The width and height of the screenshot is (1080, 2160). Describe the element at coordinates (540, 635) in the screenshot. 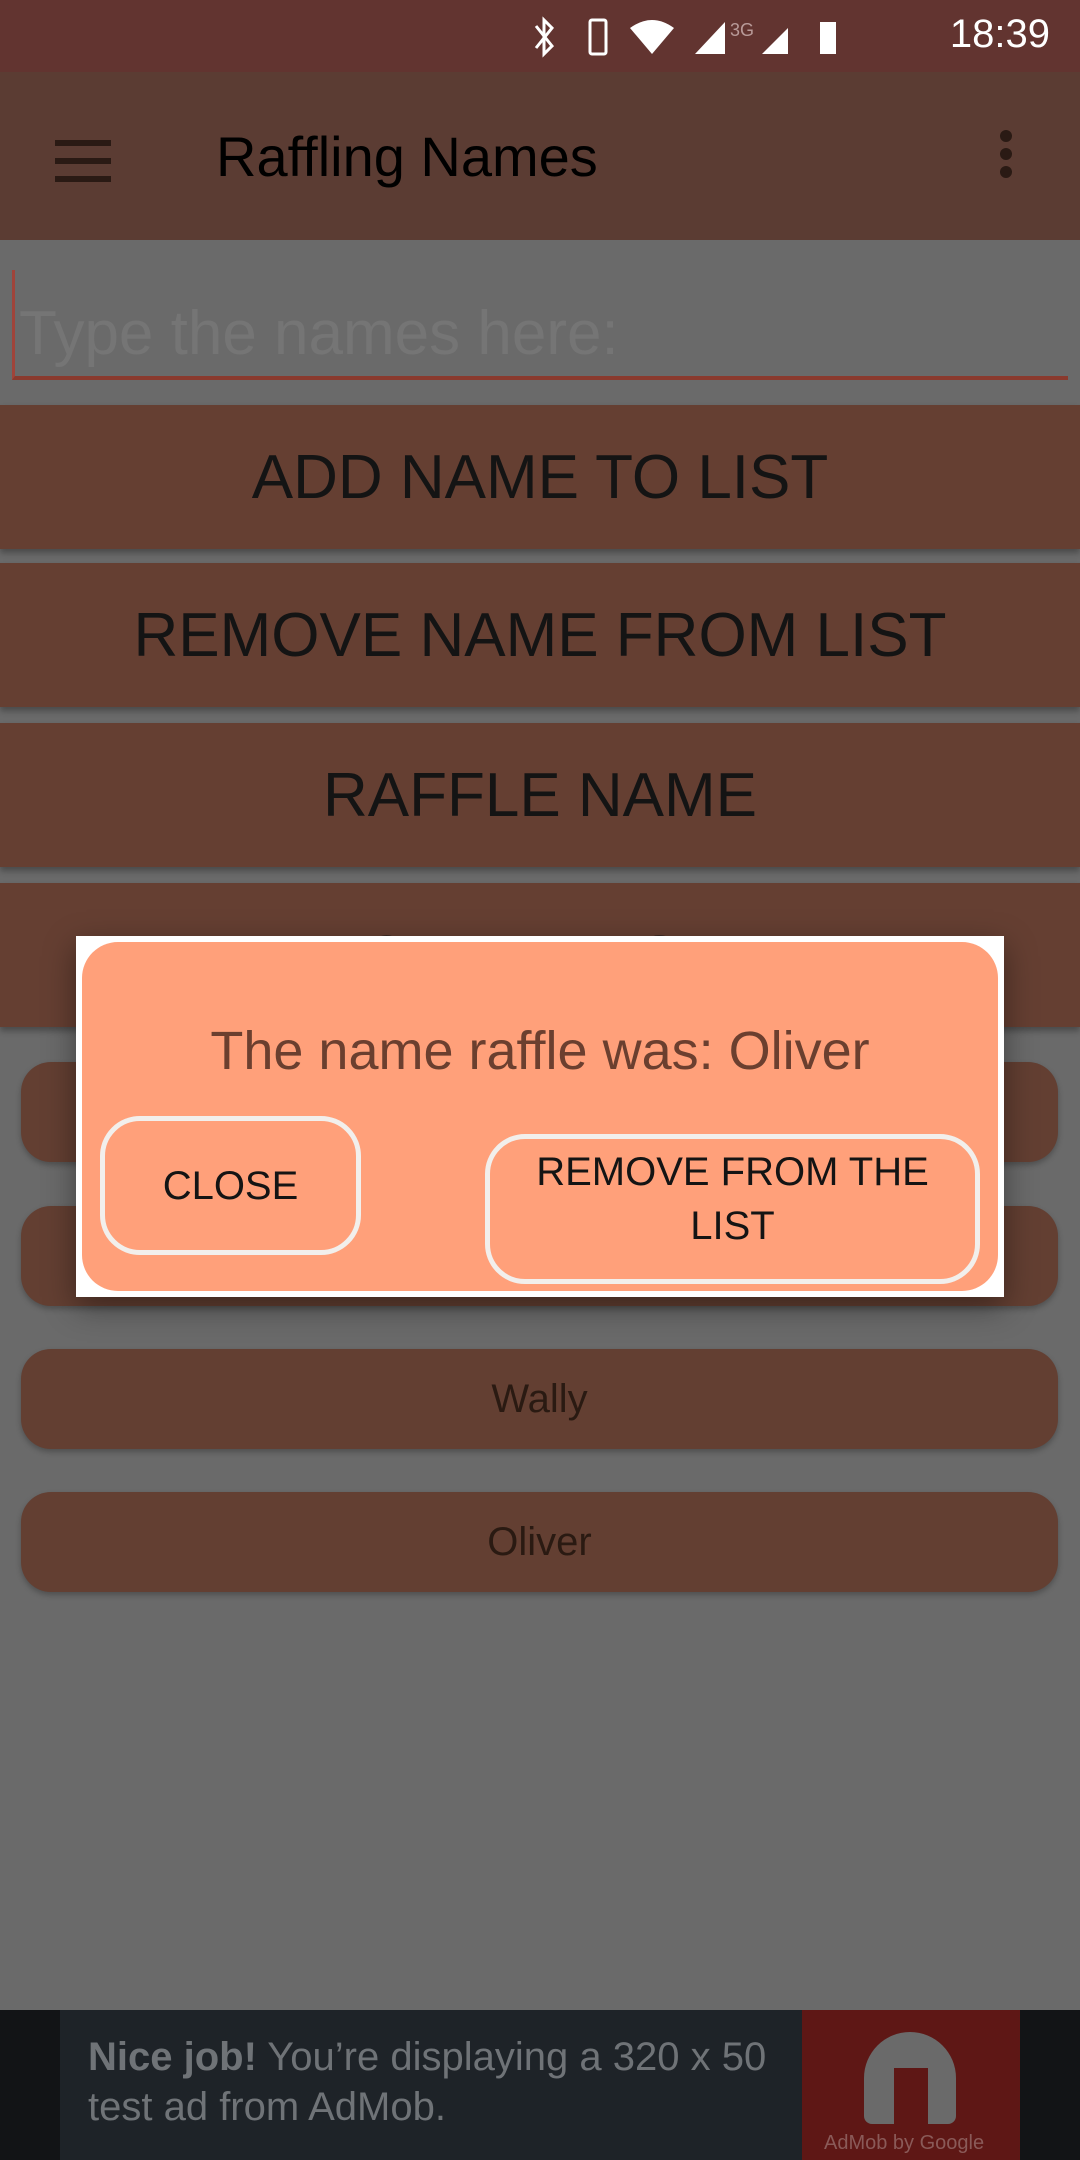

I see `remove-name-button: REMOVE NAME FROM LIST` at that location.